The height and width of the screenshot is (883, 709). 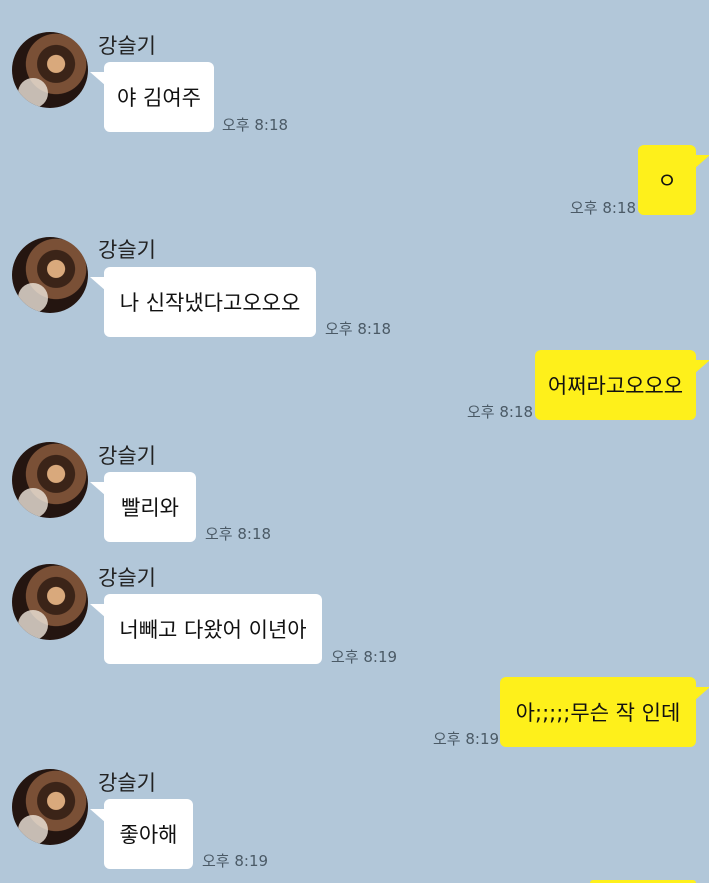 I want to click on message-bubble: ㅇ, so click(x=667, y=180).